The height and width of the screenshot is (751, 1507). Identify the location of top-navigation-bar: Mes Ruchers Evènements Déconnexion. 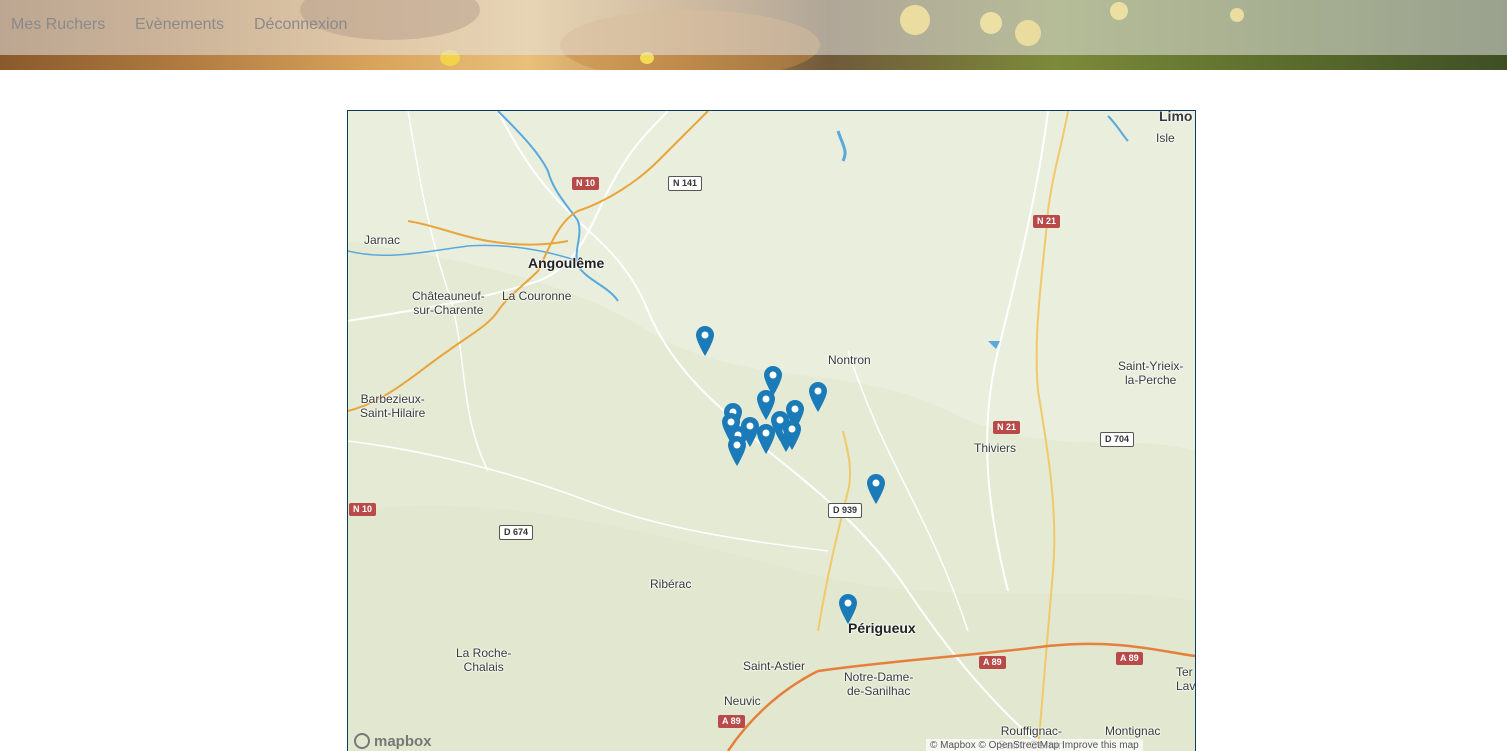
(753, 27).